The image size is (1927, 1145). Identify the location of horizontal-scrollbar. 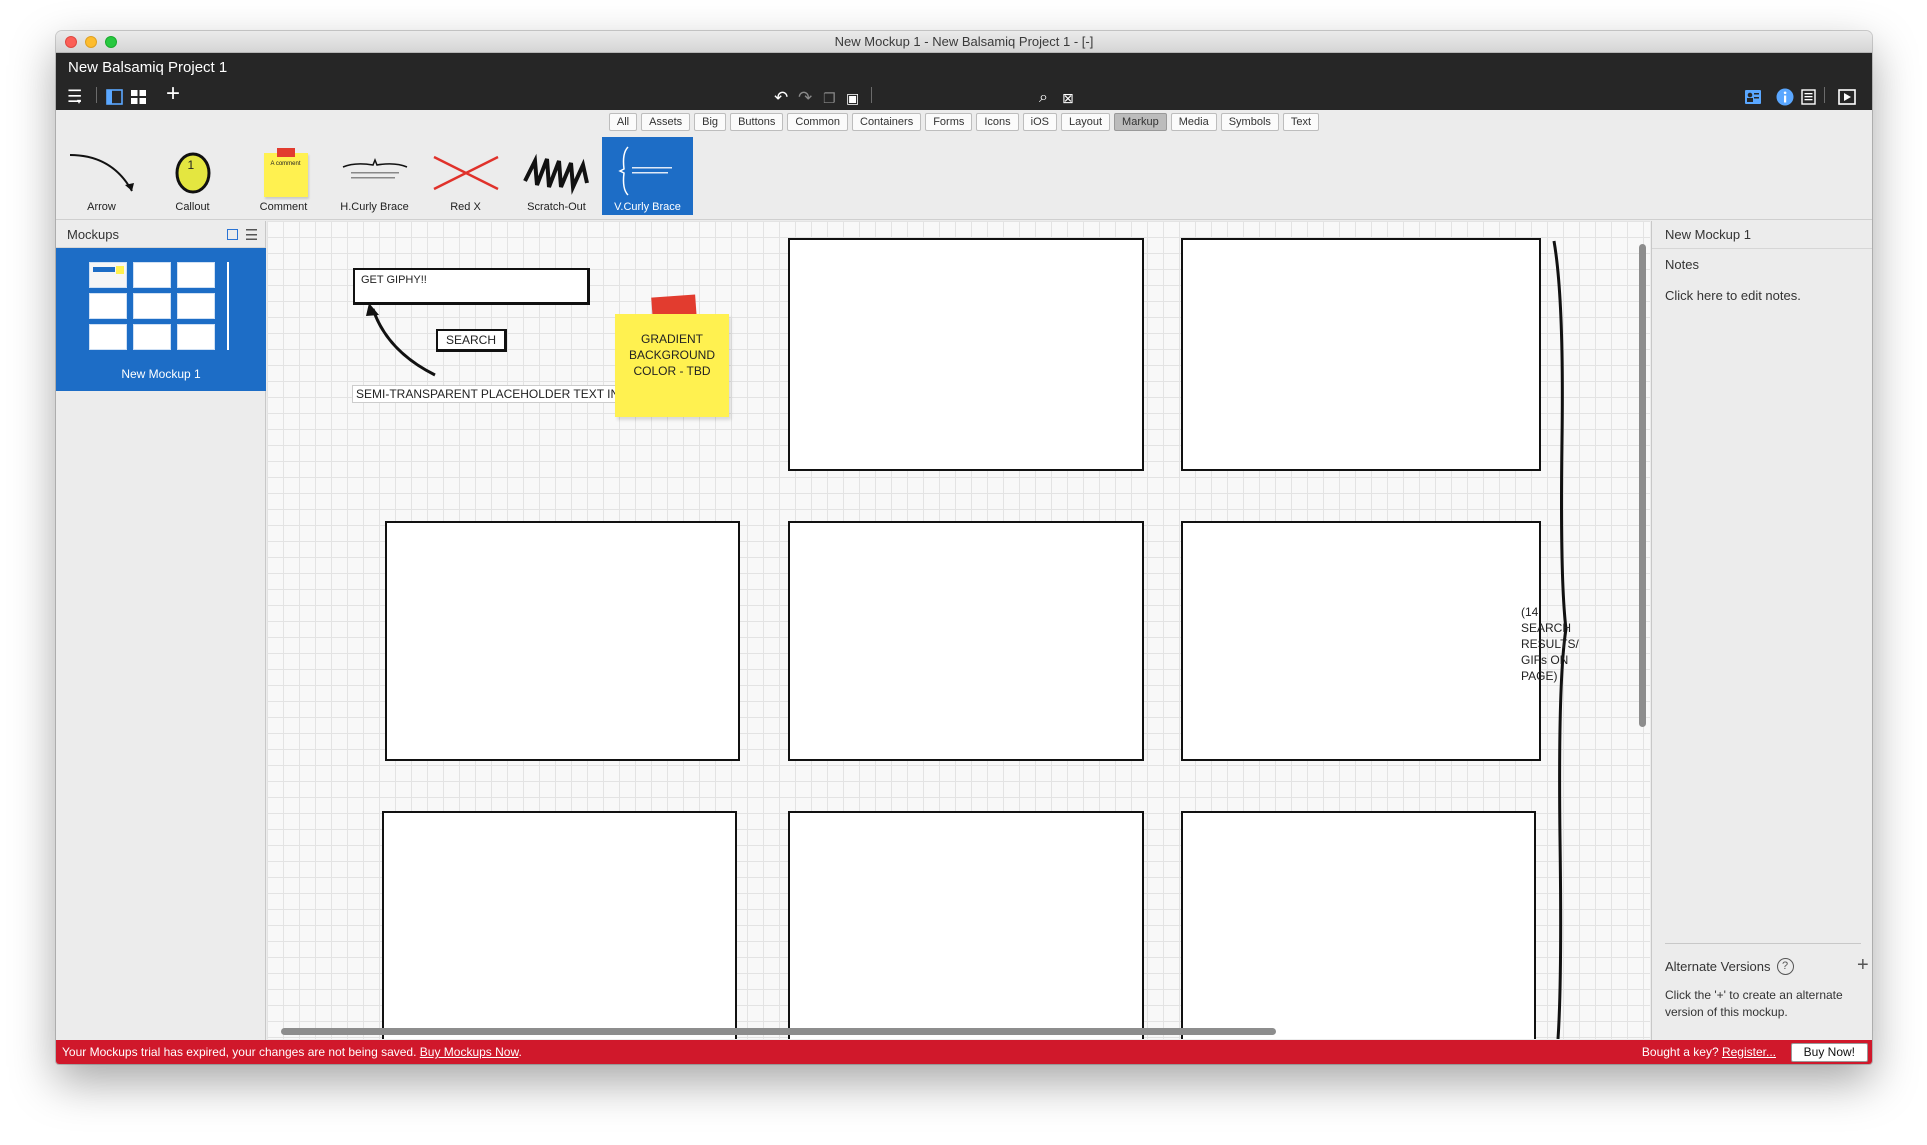
(951, 1031).